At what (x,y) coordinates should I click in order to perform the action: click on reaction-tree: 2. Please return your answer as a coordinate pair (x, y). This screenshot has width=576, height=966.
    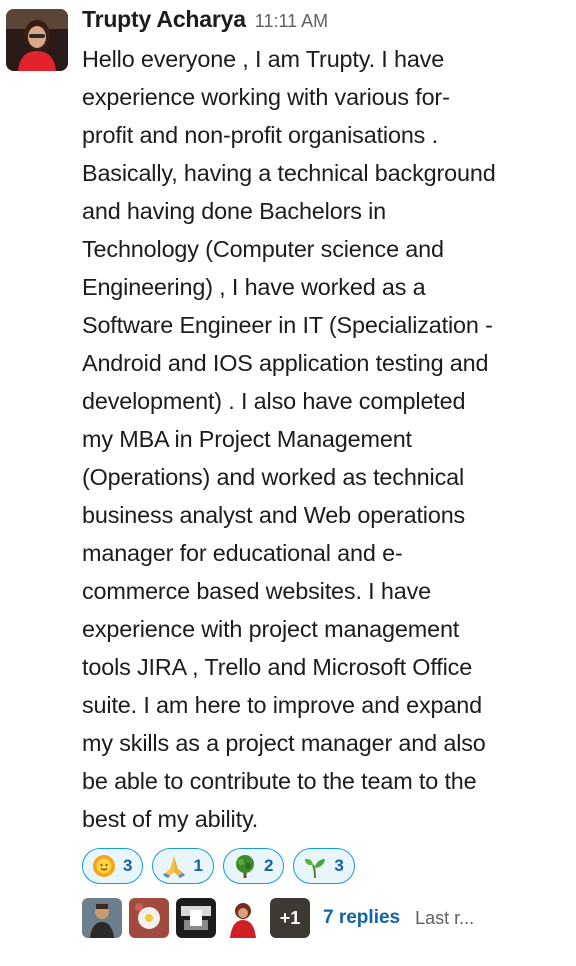
    Looking at the image, I should click on (253, 866).